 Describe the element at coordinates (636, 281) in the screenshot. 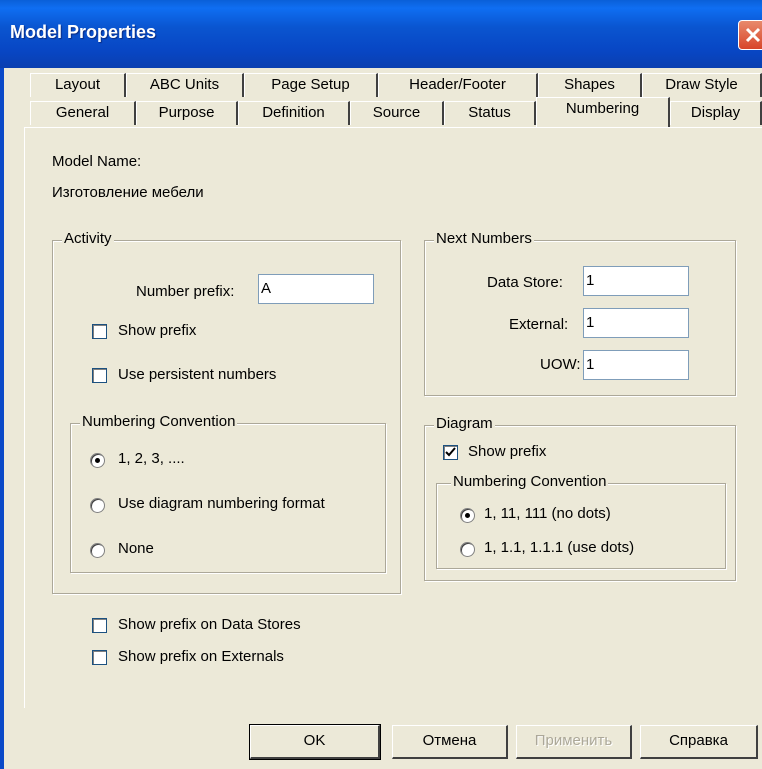

I see `data-store-input: 1` at that location.